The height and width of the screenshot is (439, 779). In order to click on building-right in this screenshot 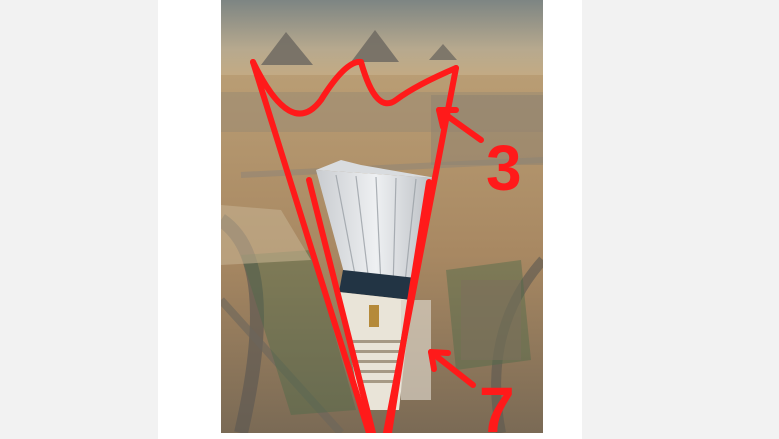, I will do `click(491, 320)`.